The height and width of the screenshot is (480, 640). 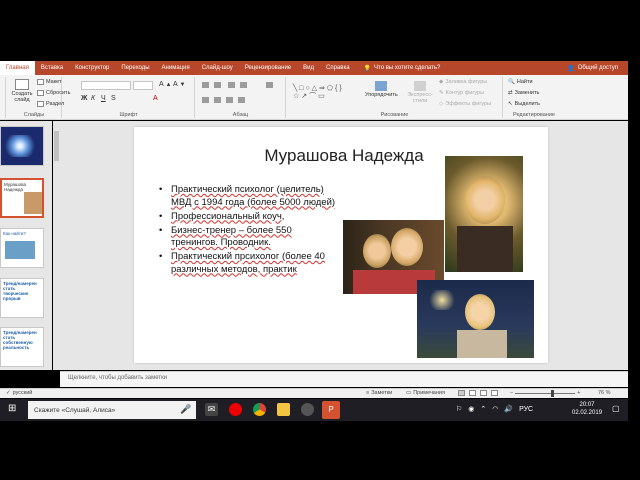 What do you see at coordinates (243, 85) in the screenshot?
I see `increase-indent-icon` at bounding box center [243, 85].